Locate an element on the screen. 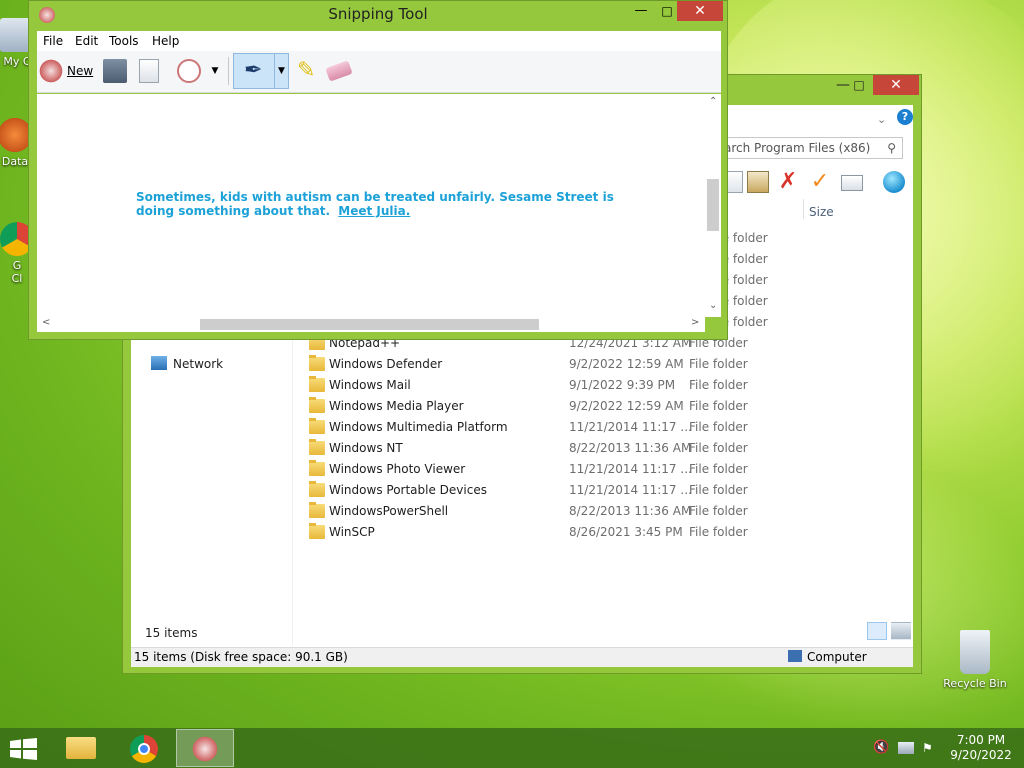 Image resolution: width=1024 pixels, height=768 pixels. file-name: Windows Photo Viewer is located at coordinates (397, 469).